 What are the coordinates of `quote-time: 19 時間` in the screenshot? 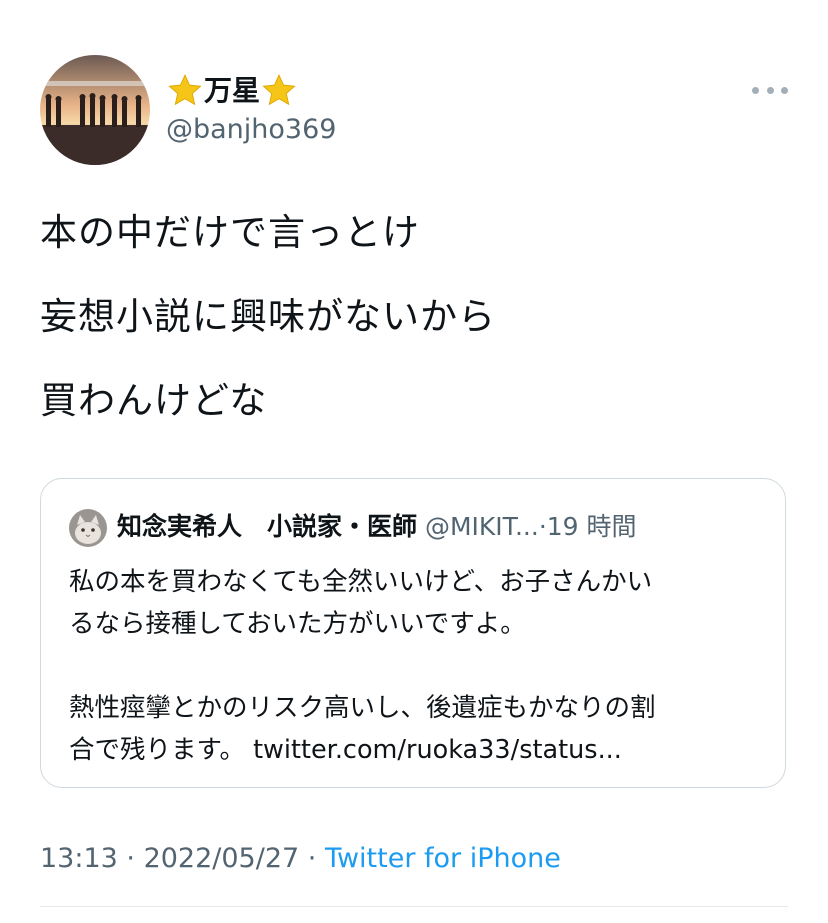 It's located at (592, 526).